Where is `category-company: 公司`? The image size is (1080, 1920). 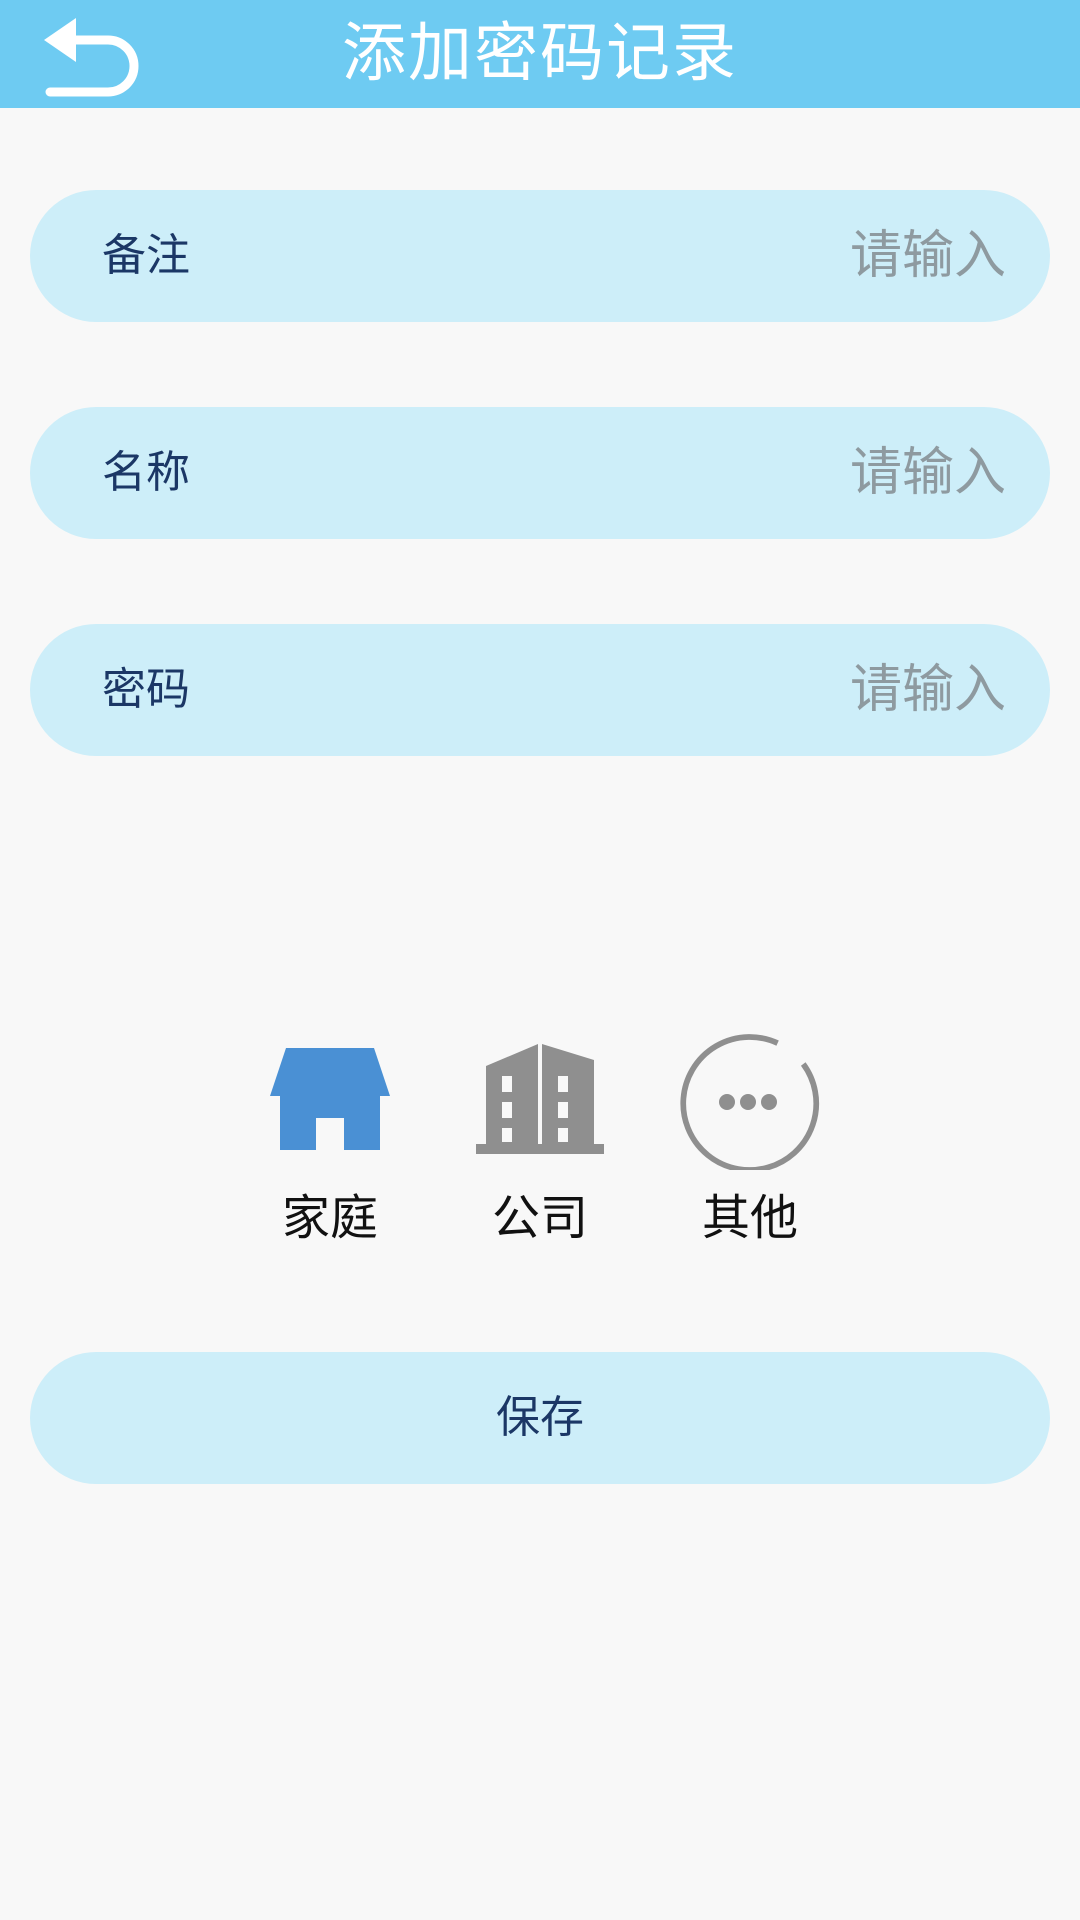
category-company: 公司 is located at coordinates (540, 1138).